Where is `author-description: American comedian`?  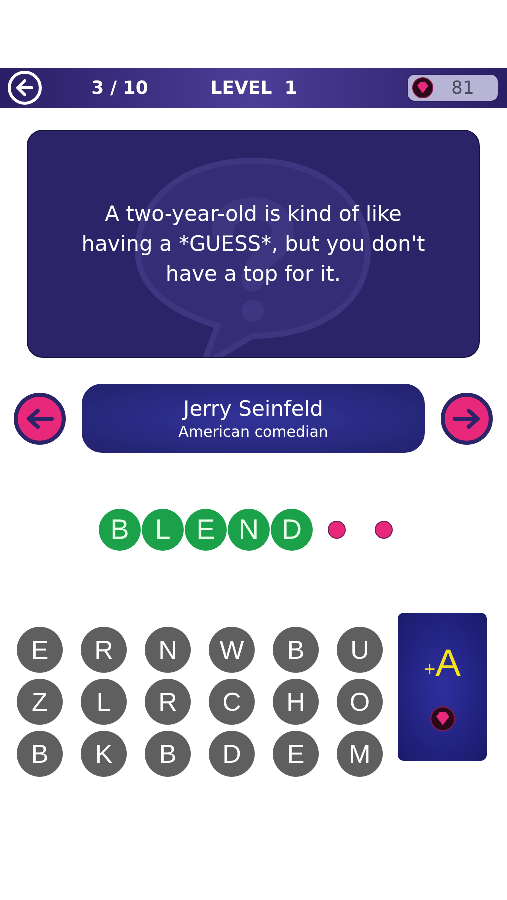 author-description: American comedian is located at coordinates (253, 431).